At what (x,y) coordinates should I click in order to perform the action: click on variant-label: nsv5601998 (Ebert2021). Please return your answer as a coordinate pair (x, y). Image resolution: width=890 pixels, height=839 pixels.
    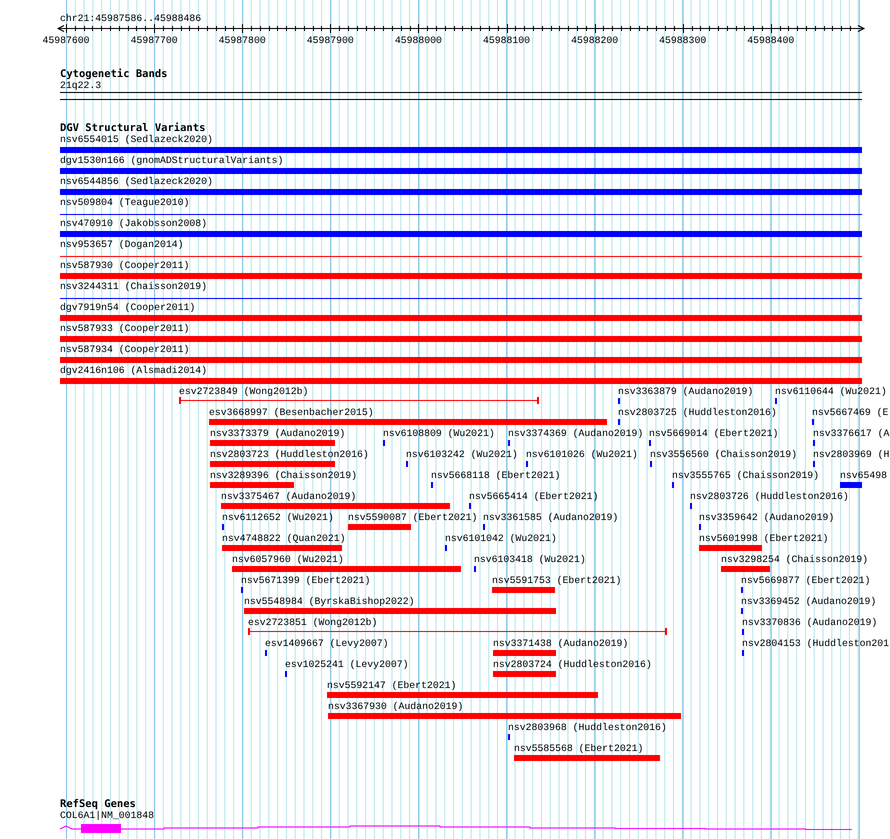
    Looking at the image, I should click on (763, 538).